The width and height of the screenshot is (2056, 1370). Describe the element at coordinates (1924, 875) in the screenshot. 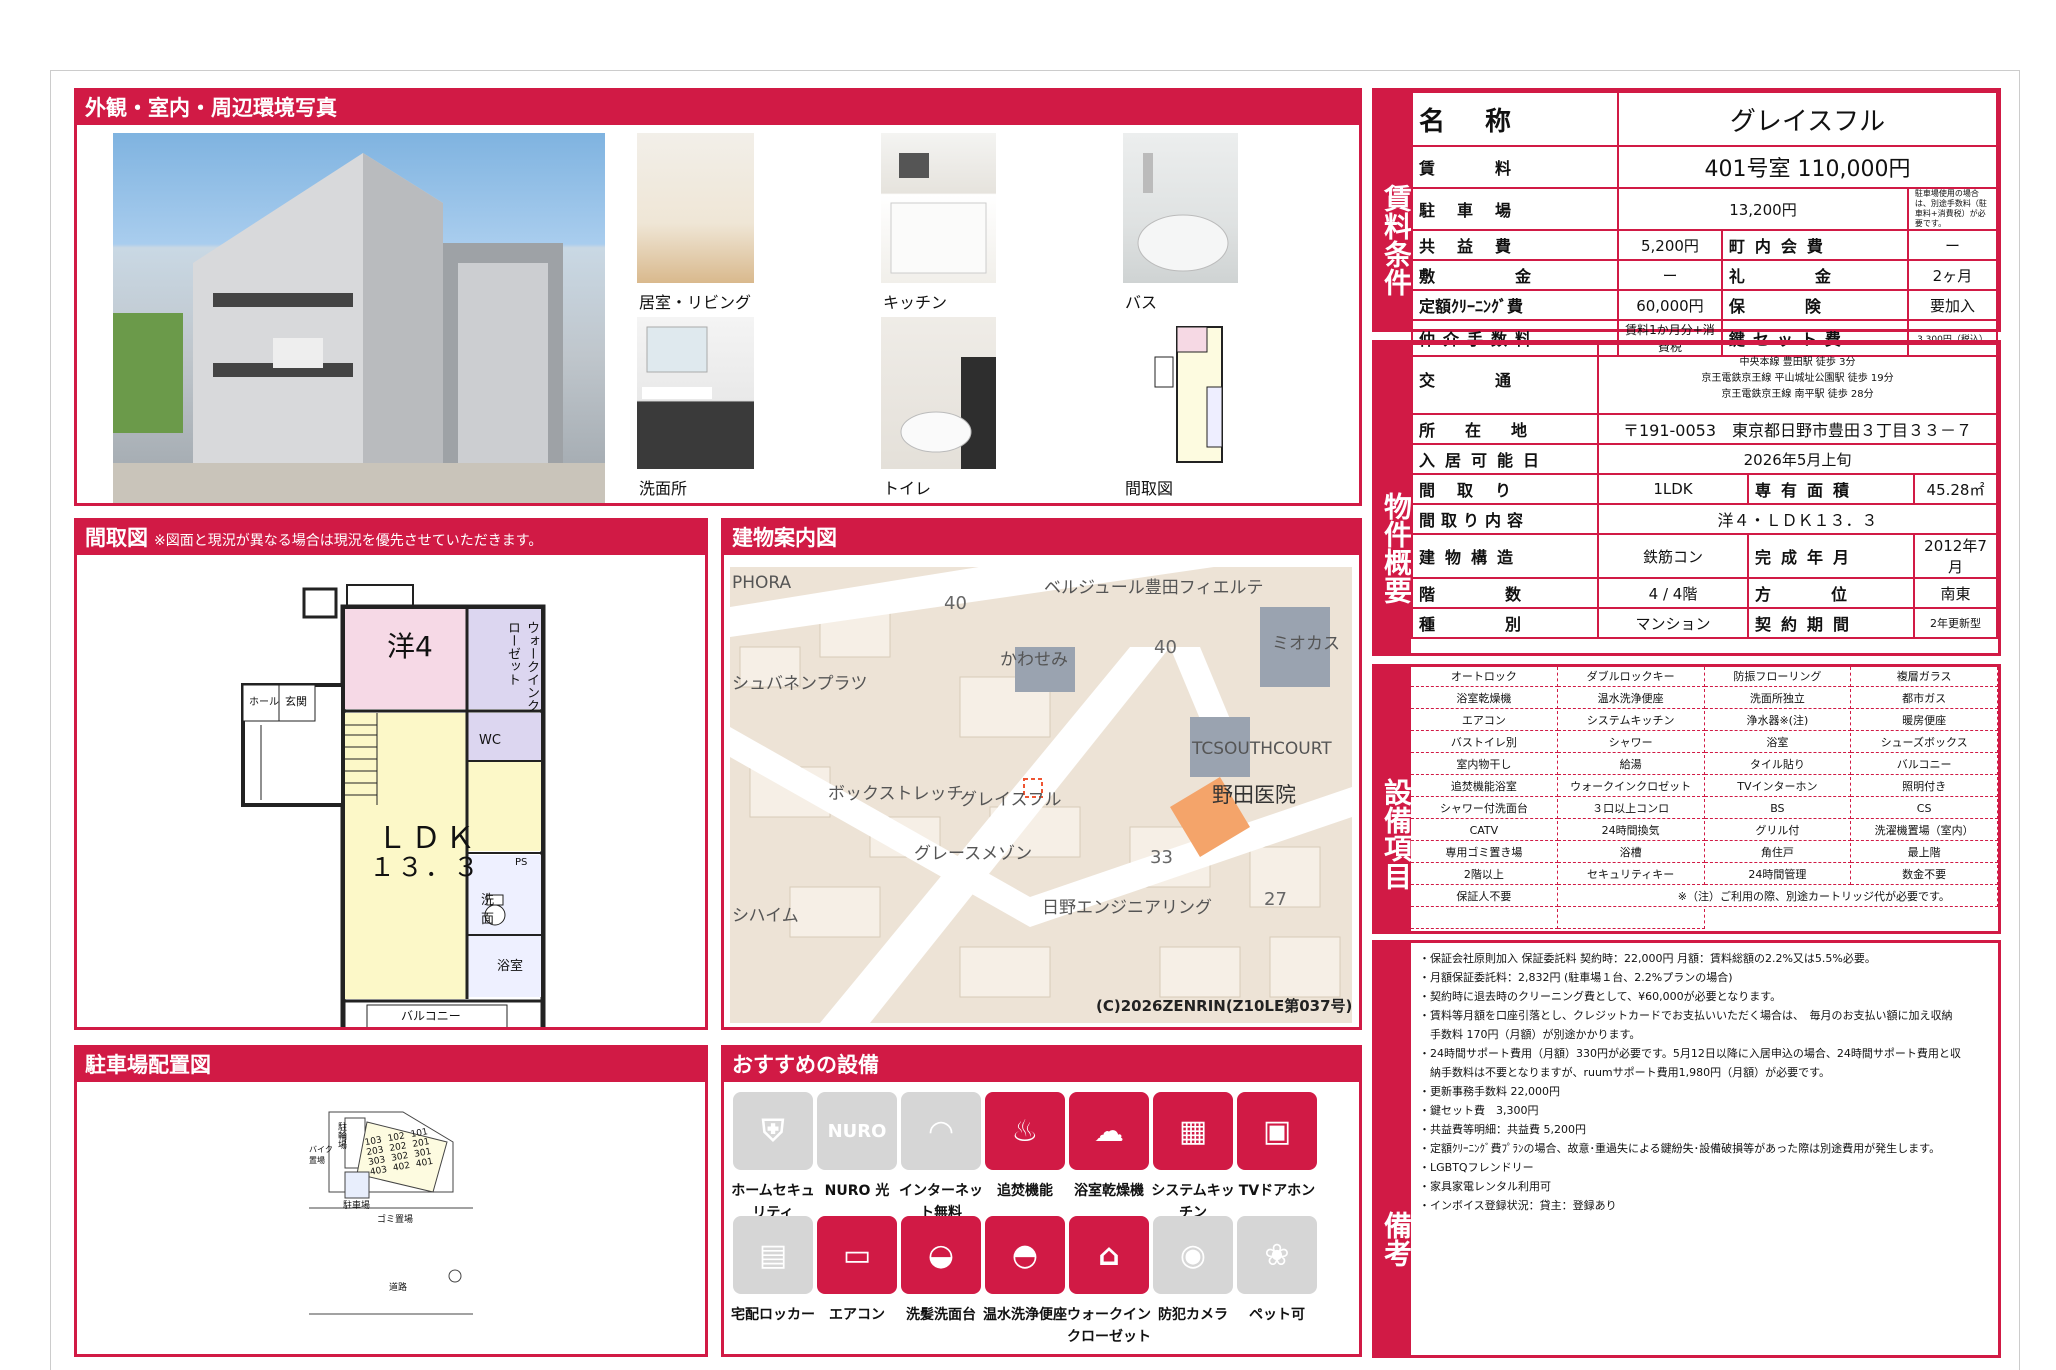

I see `equipment-item: 数金不要` at that location.